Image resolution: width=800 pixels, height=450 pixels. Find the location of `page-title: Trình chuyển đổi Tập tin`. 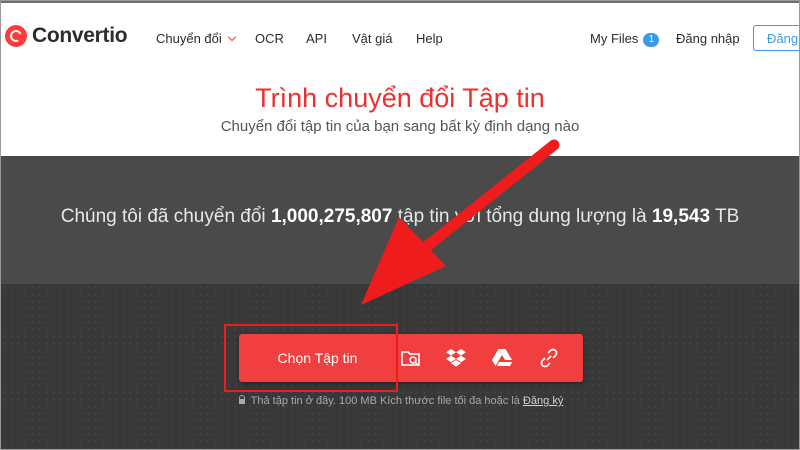

page-title: Trình chuyển đổi Tập tin is located at coordinates (400, 98).